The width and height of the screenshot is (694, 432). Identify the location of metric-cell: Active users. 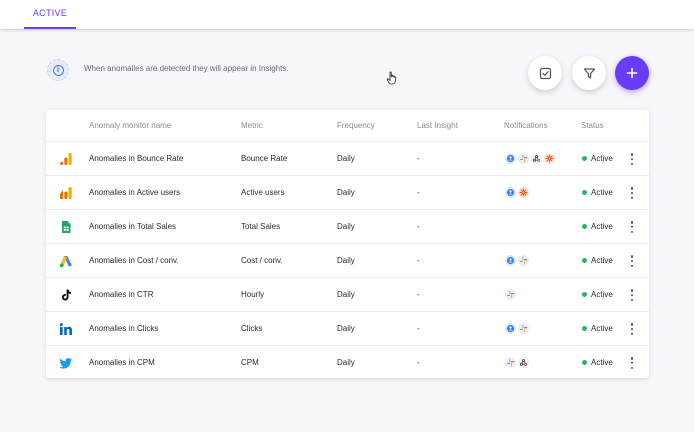
(263, 192).